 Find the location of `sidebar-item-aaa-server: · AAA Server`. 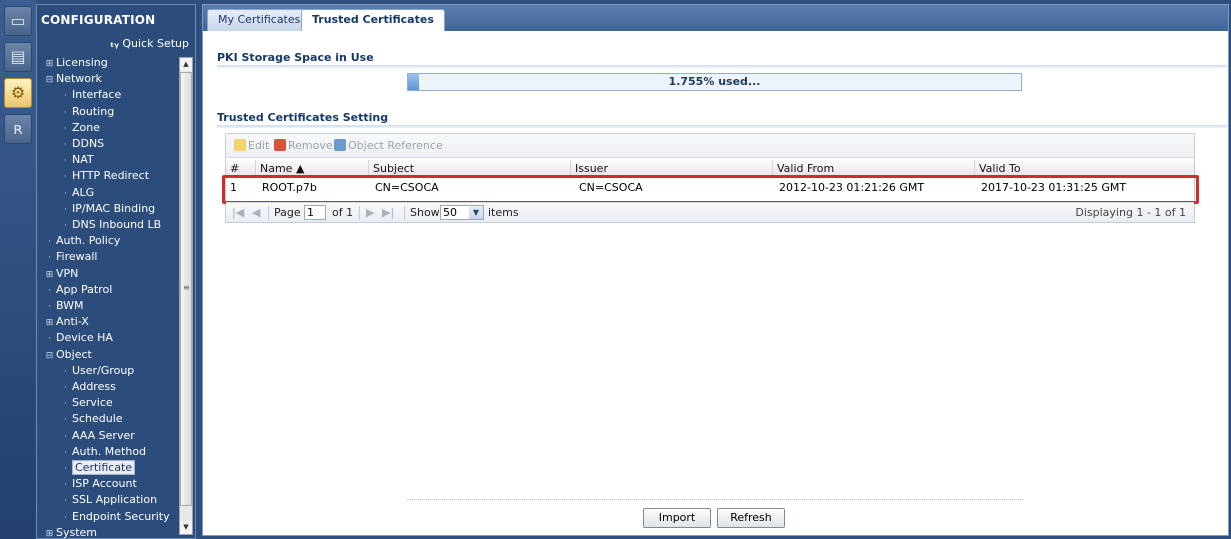

sidebar-item-aaa-server: · AAA Server is located at coordinates (97, 435).